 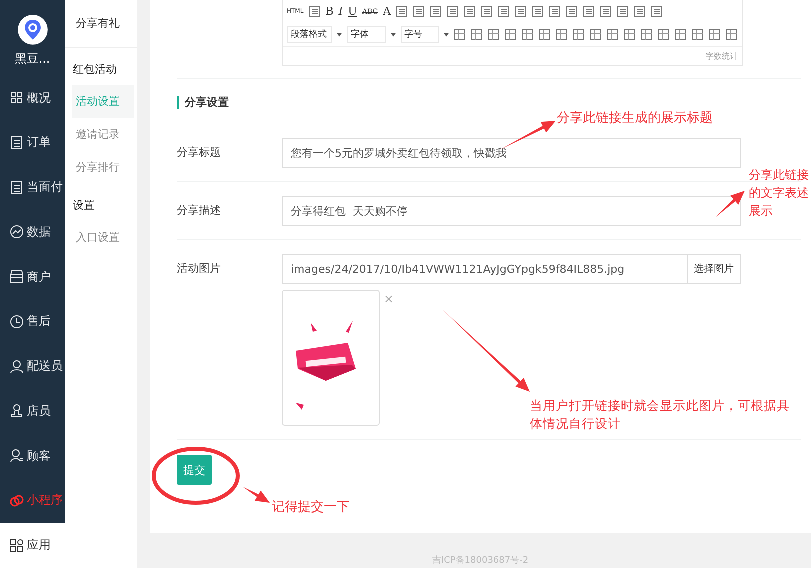 I want to click on toolbar-button: A, so click(x=387, y=11).